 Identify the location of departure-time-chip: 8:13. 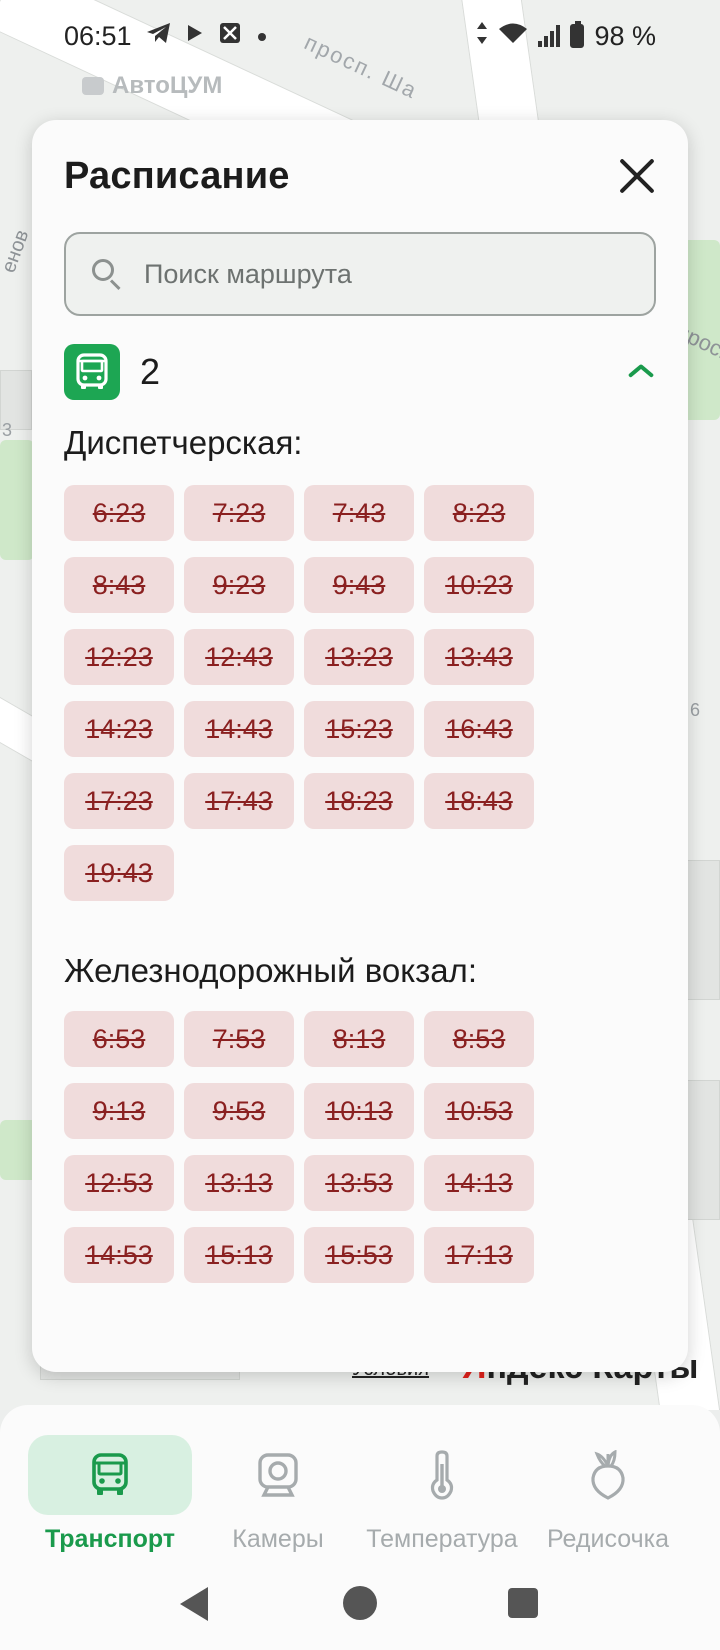
(359, 1039).